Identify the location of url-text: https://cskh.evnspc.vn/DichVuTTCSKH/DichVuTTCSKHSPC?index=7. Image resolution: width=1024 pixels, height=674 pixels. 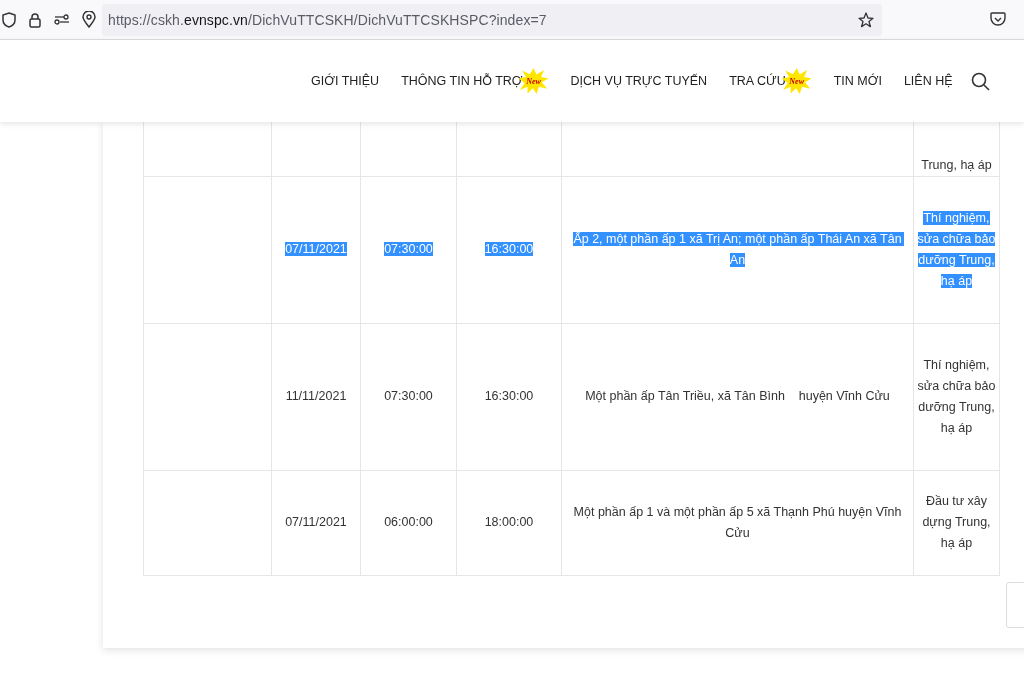
(327, 19).